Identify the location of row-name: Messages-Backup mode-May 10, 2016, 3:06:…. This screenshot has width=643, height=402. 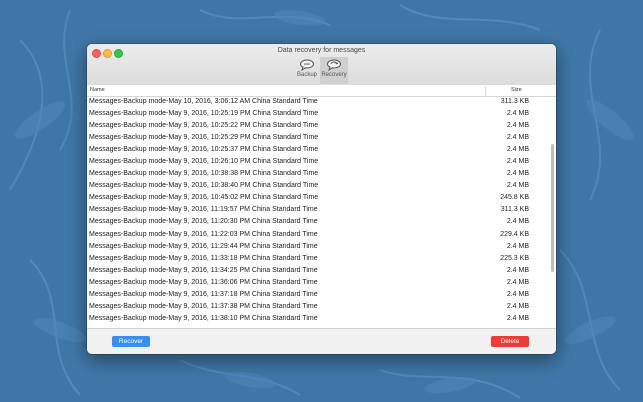
(203, 101).